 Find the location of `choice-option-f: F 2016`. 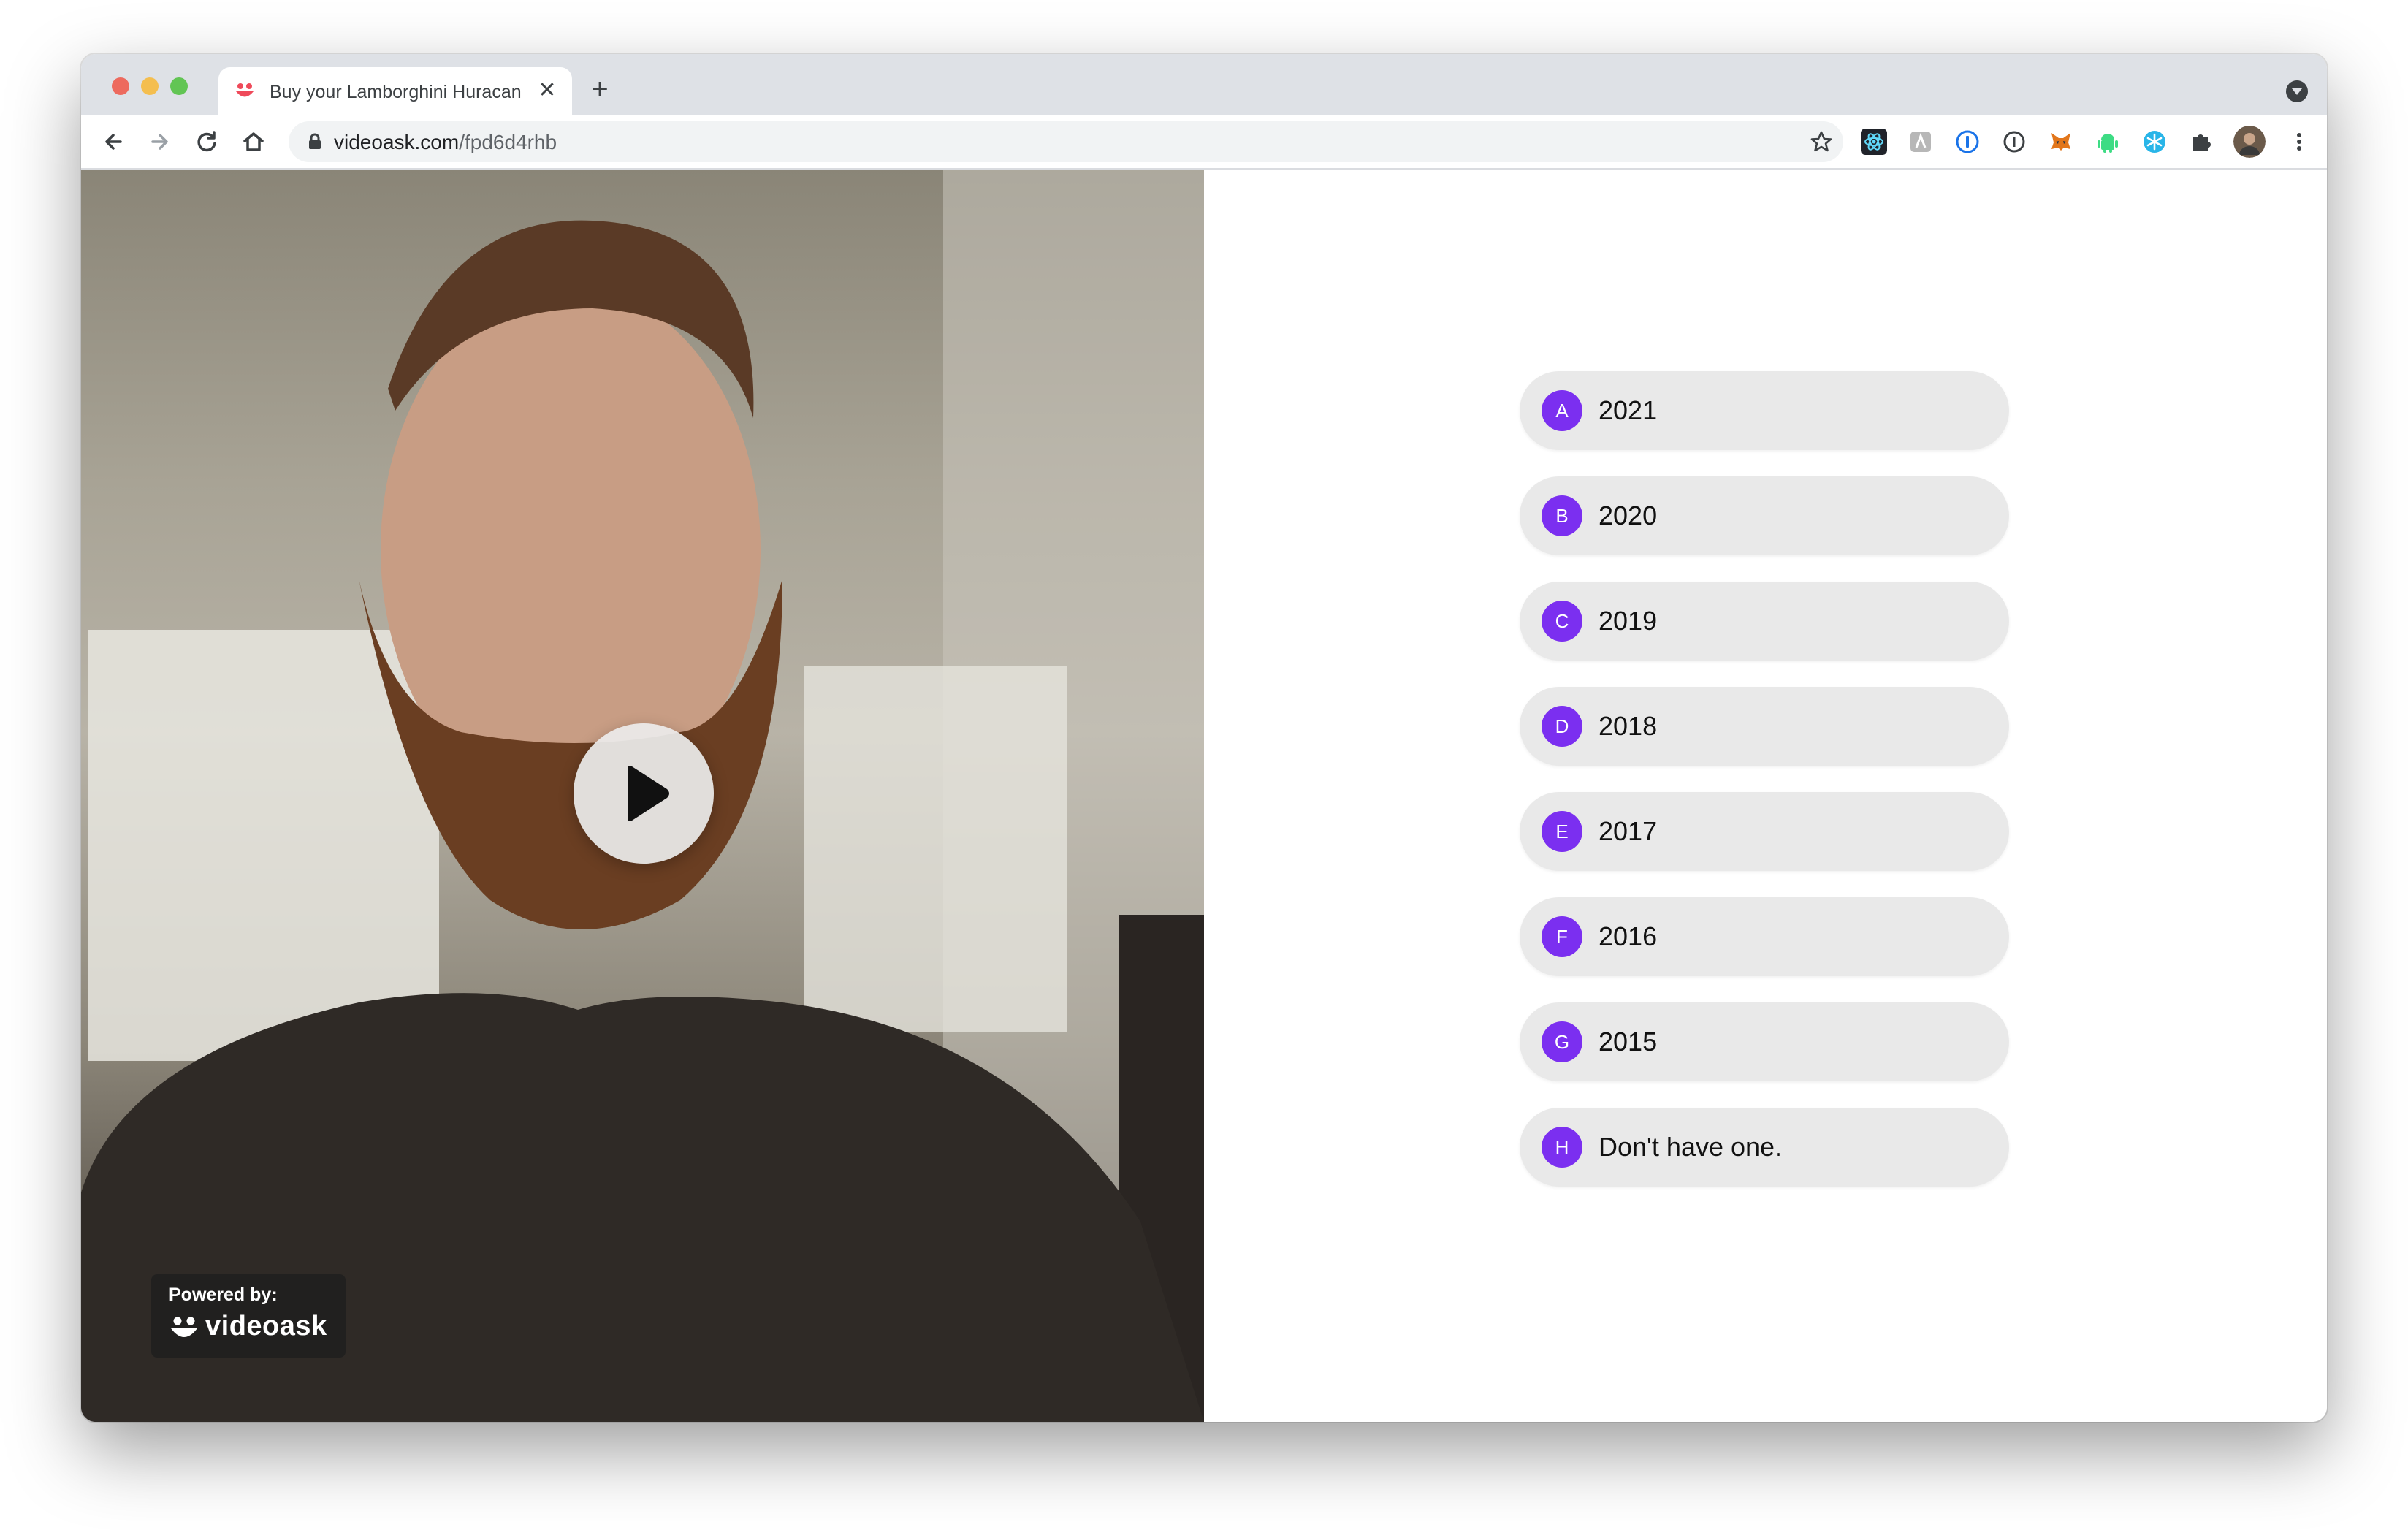

choice-option-f: F 2016 is located at coordinates (1765, 936).